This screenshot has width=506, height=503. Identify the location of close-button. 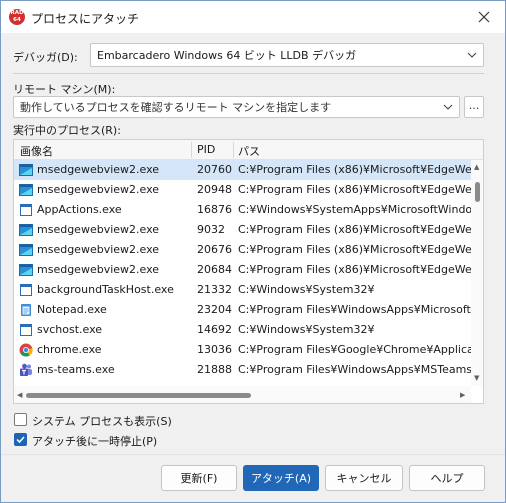
(484, 17).